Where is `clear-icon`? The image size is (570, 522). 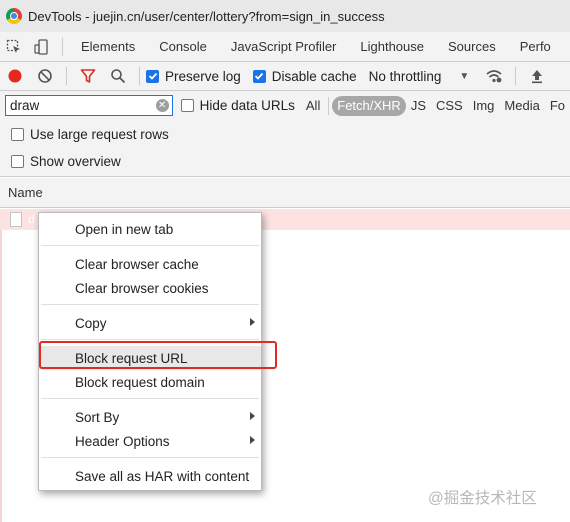 clear-icon is located at coordinates (45, 76).